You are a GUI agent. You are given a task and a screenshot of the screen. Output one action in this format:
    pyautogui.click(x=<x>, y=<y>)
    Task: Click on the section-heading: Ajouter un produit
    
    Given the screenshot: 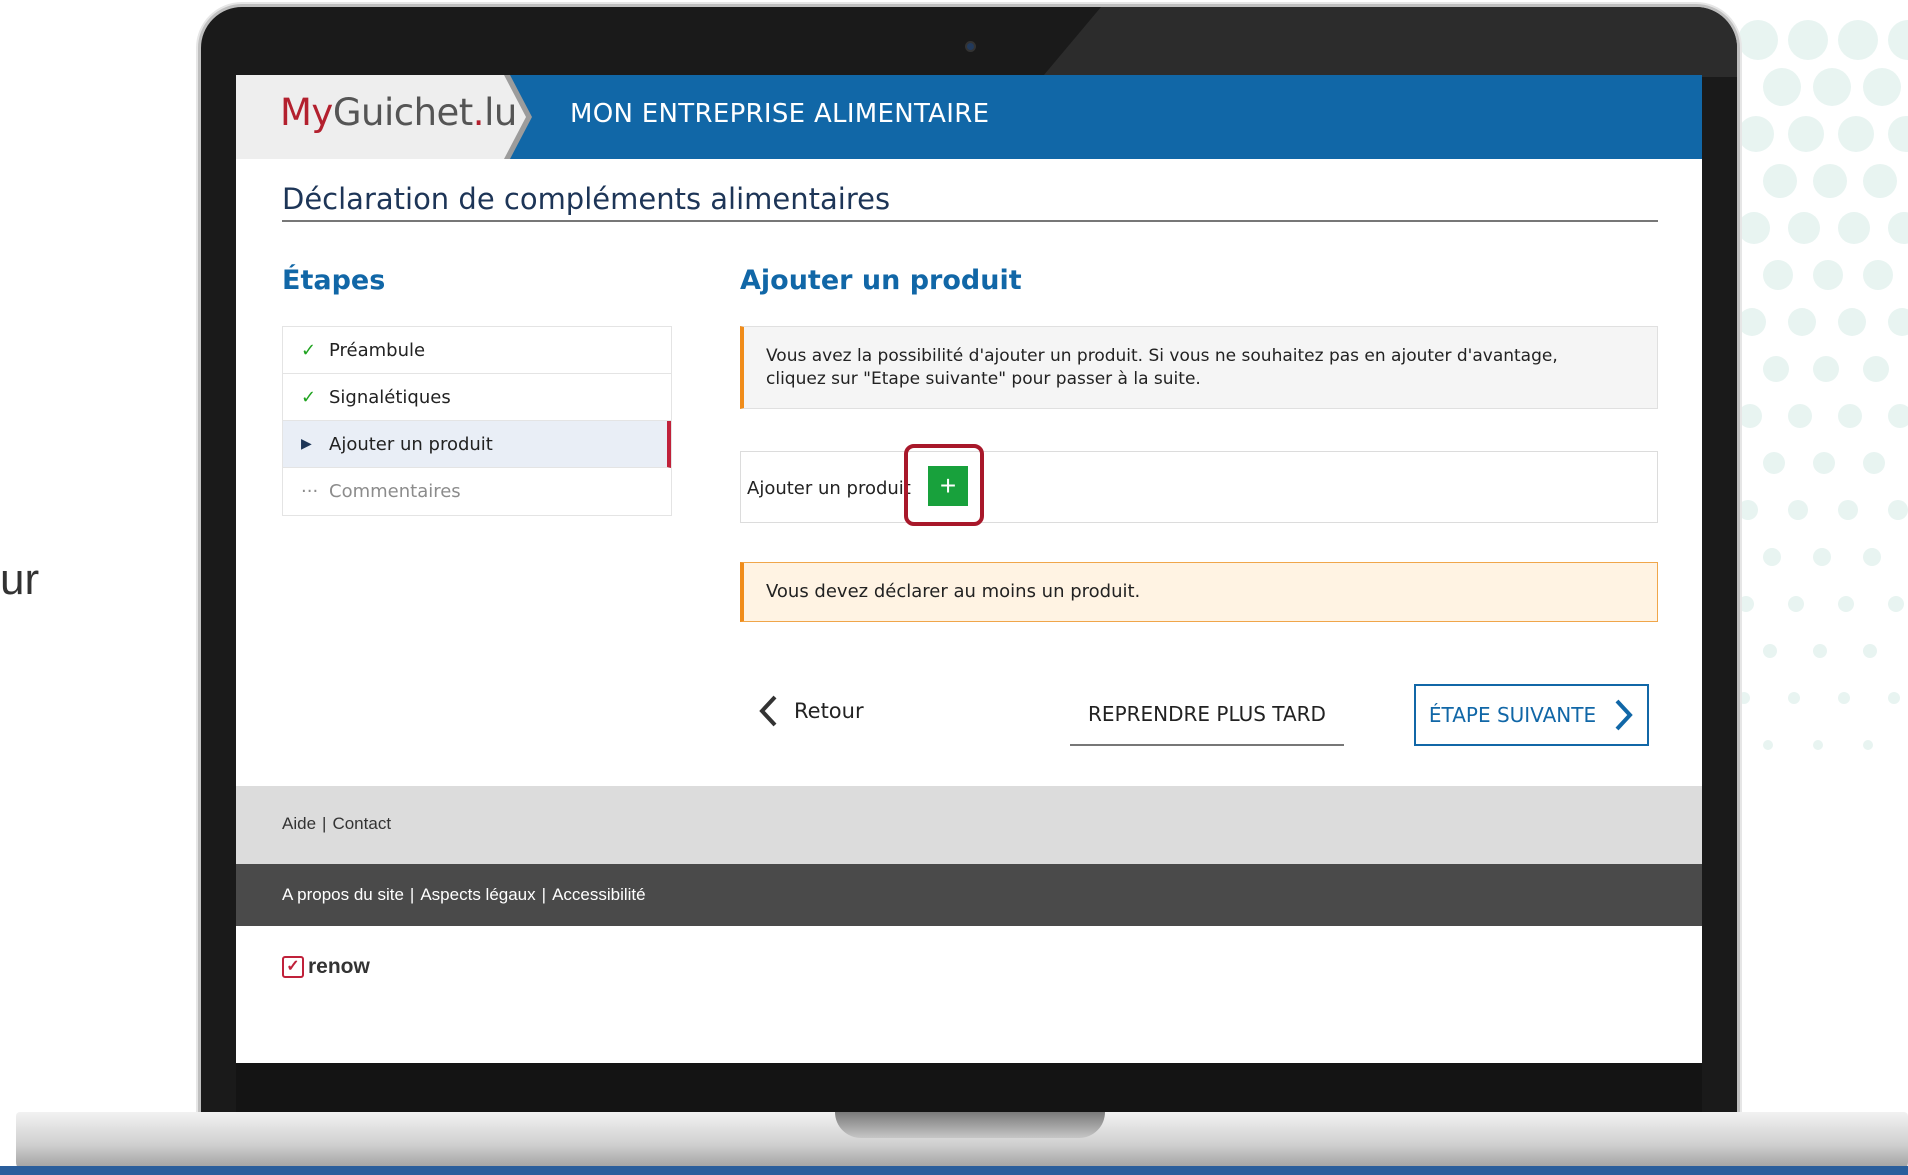 What is the action you would take?
    pyautogui.click(x=881, y=280)
    